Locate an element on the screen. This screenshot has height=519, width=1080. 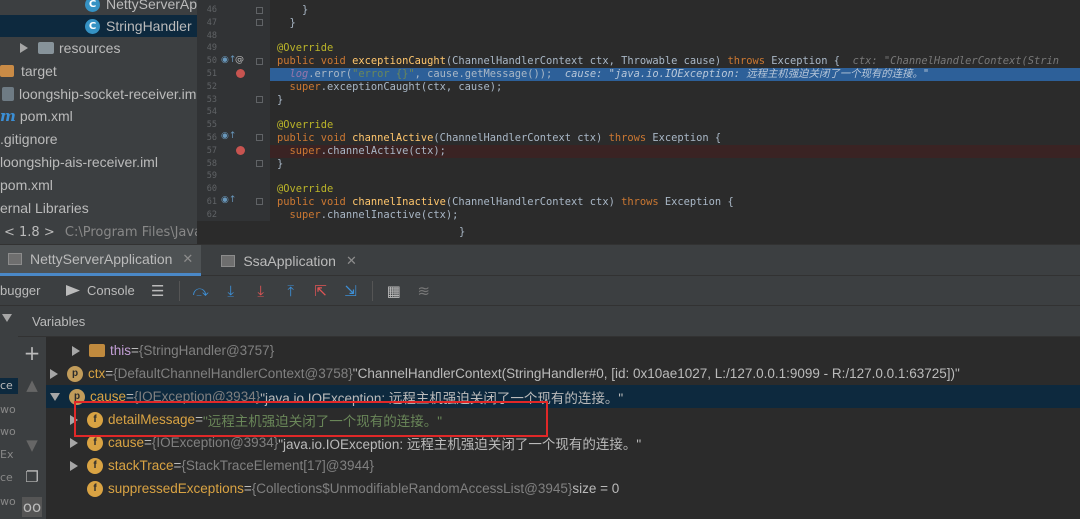
watch-glasses-icon: oo is located at coordinates (32, 507).